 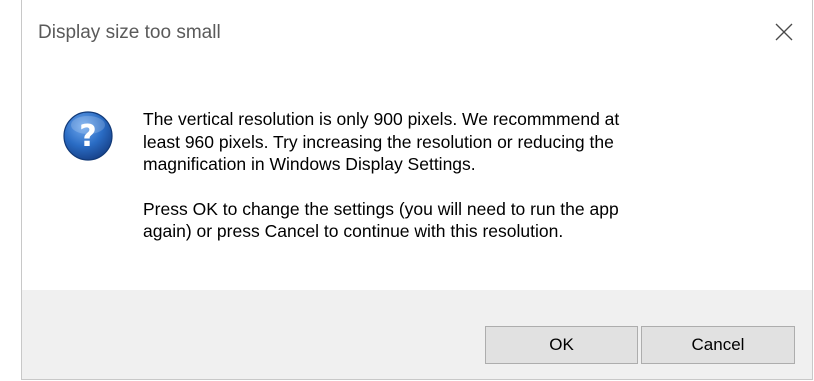 I want to click on ok-button: OK, so click(x=561, y=345).